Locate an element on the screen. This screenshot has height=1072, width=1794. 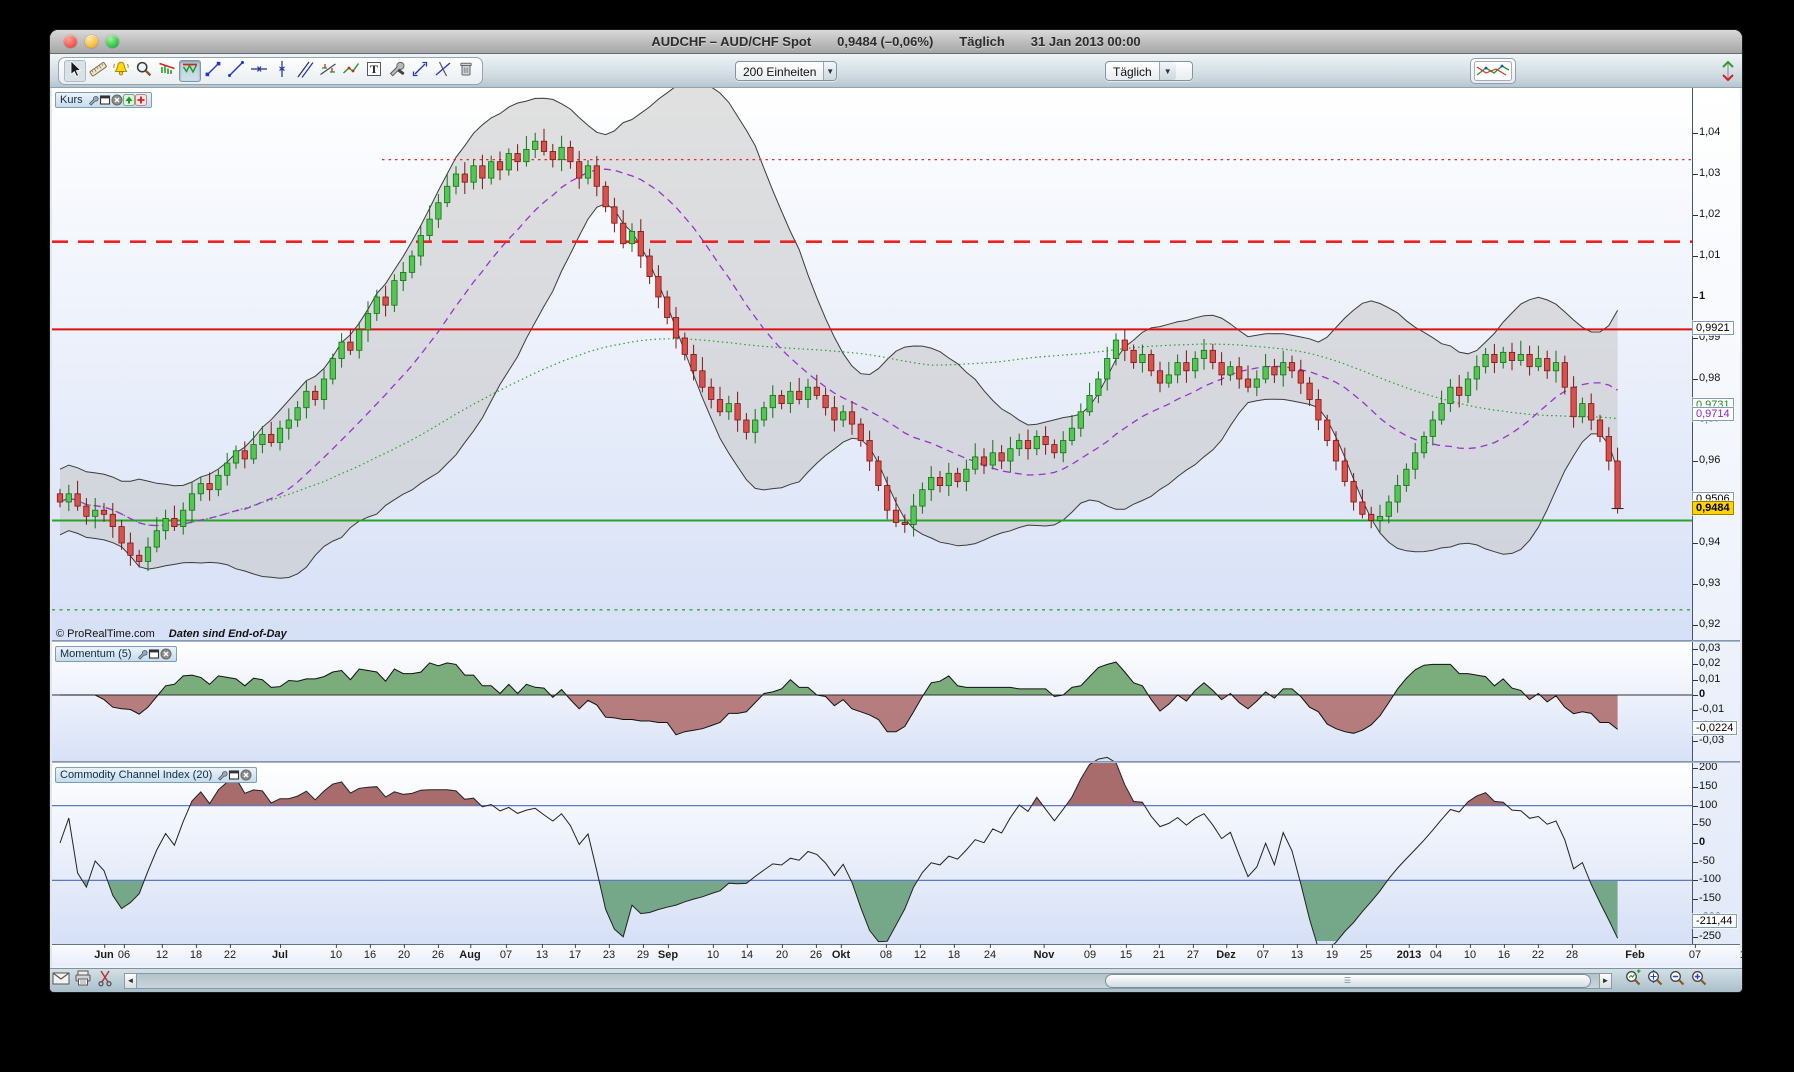
tool-fibonacci-button is located at coordinates (328, 71).